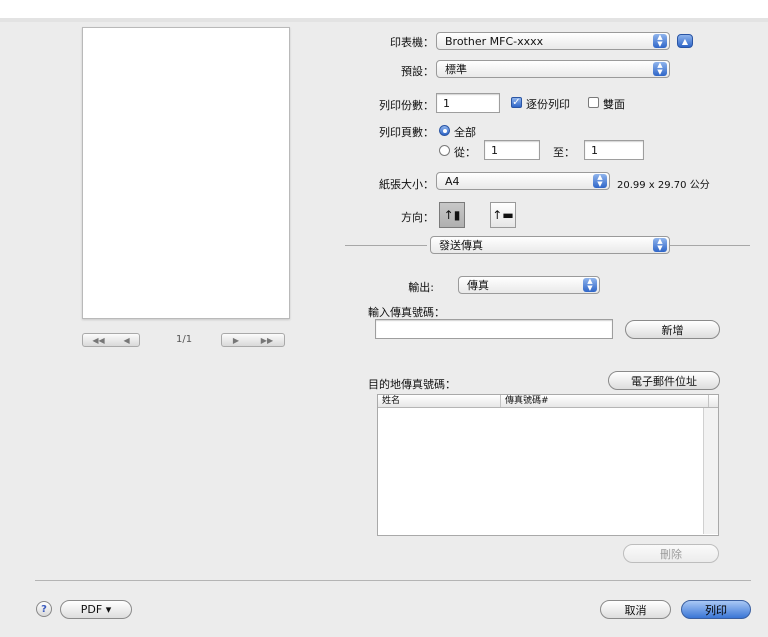  What do you see at coordinates (494, 329) in the screenshot?
I see `fax-number-input` at bounding box center [494, 329].